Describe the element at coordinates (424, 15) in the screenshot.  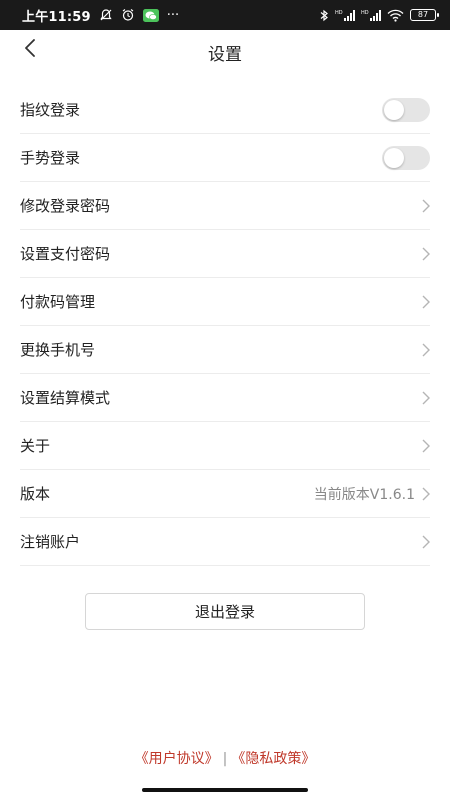
I see `battery-icon: 87` at that location.